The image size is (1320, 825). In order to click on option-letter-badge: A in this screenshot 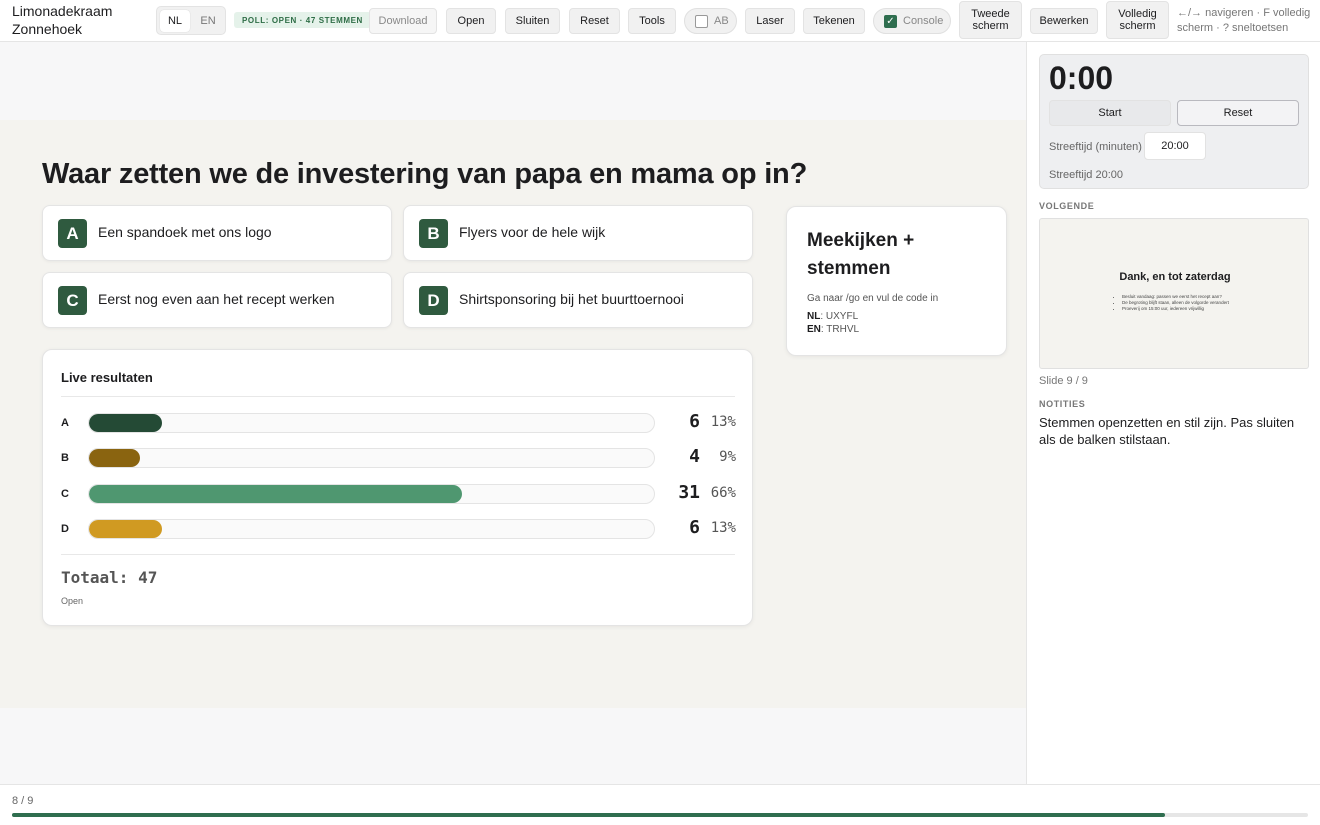, I will do `click(72, 233)`.